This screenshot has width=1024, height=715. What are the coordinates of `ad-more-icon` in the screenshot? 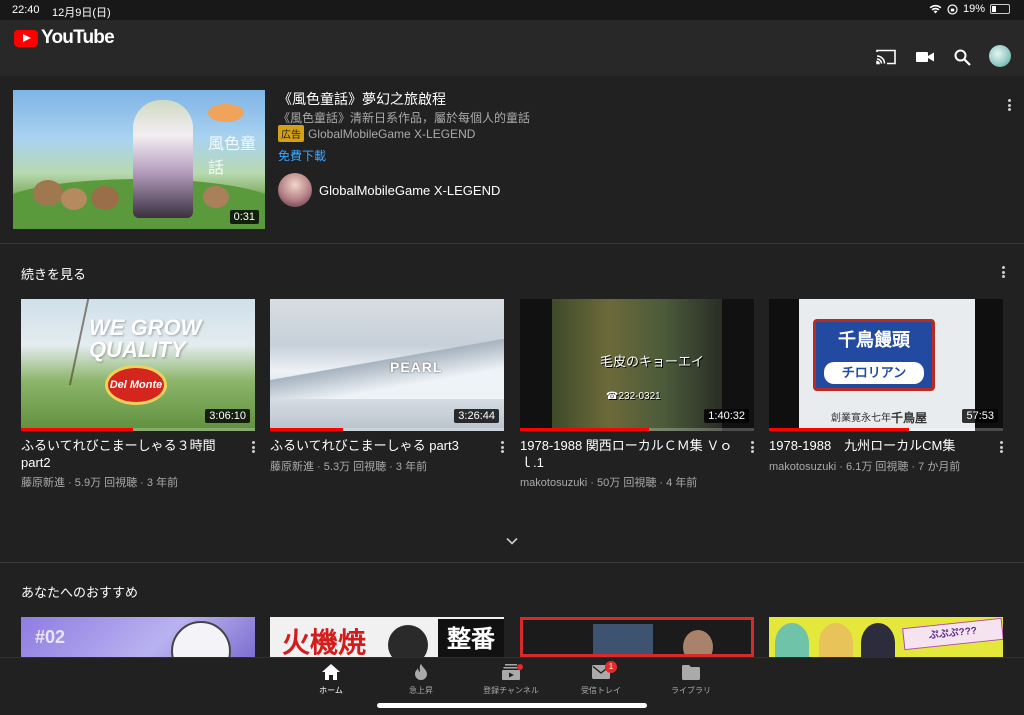 It's located at (1009, 105).